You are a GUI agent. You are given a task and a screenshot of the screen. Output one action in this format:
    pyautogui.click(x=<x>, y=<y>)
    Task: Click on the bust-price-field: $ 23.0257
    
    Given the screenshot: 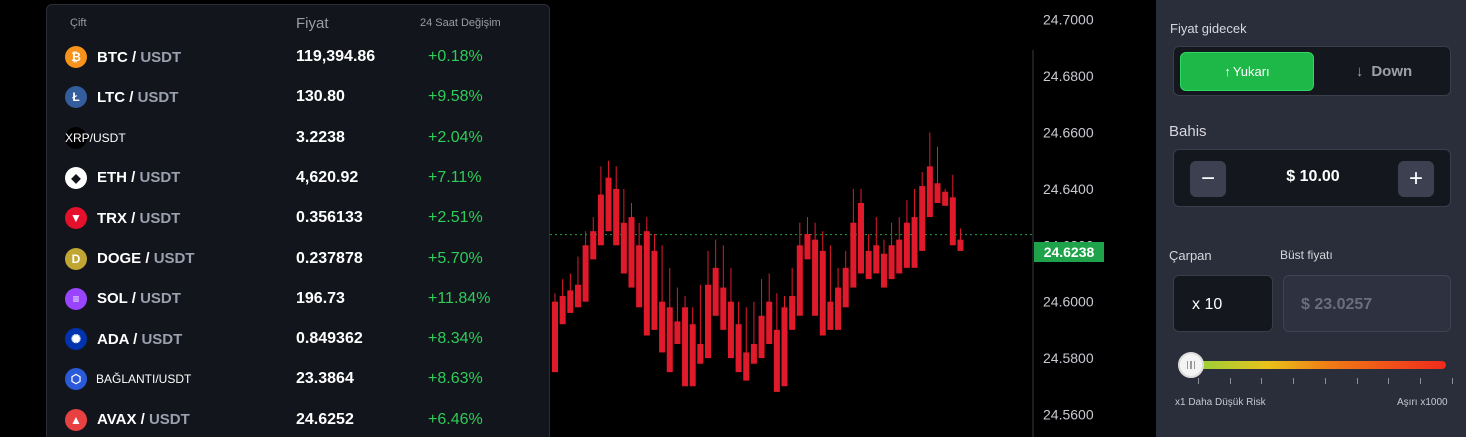 What is the action you would take?
    pyautogui.click(x=1367, y=303)
    